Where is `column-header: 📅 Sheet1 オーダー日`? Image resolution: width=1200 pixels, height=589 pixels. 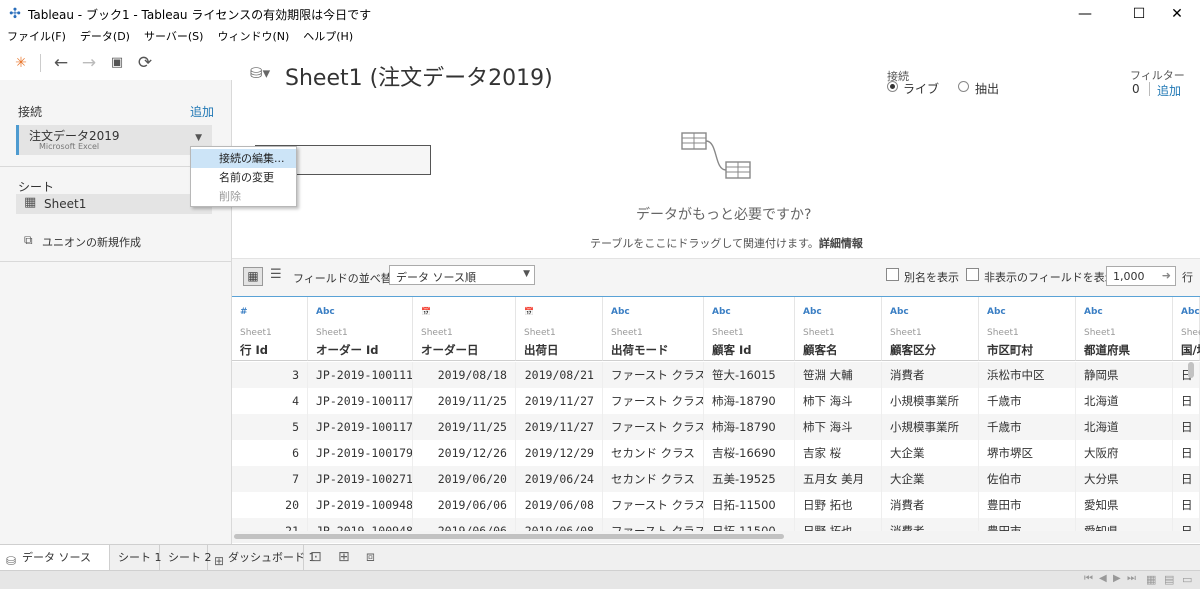 column-header: 📅 Sheet1 オーダー日 is located at coordinates (464, 329).